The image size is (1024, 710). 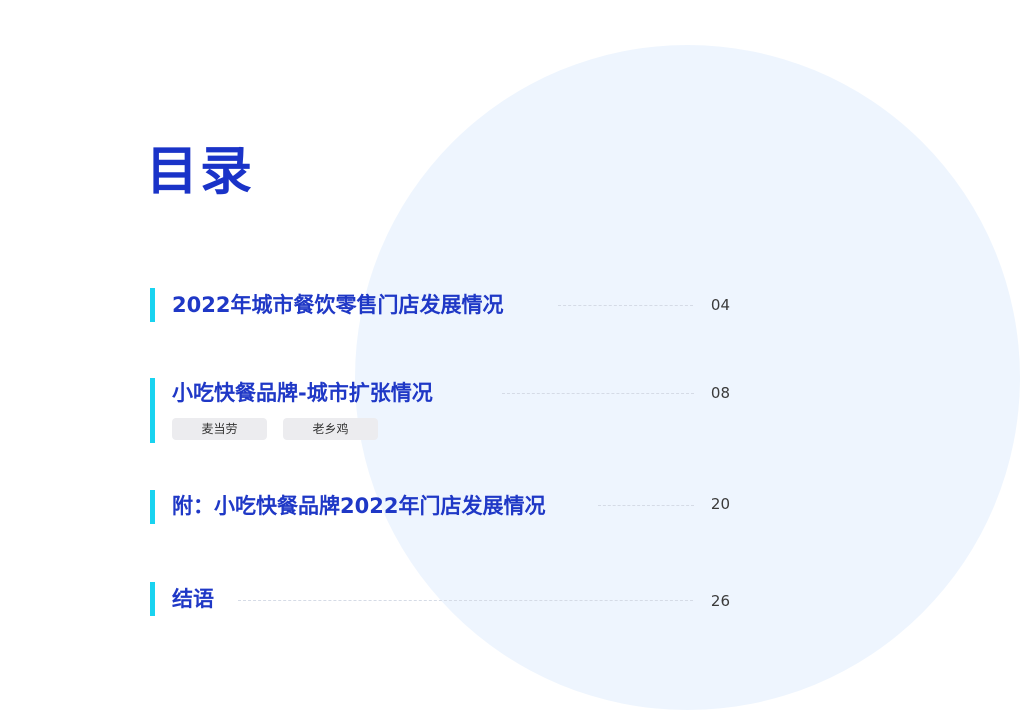 I want to click on page-title: 目录, so click(x=200, y=172).